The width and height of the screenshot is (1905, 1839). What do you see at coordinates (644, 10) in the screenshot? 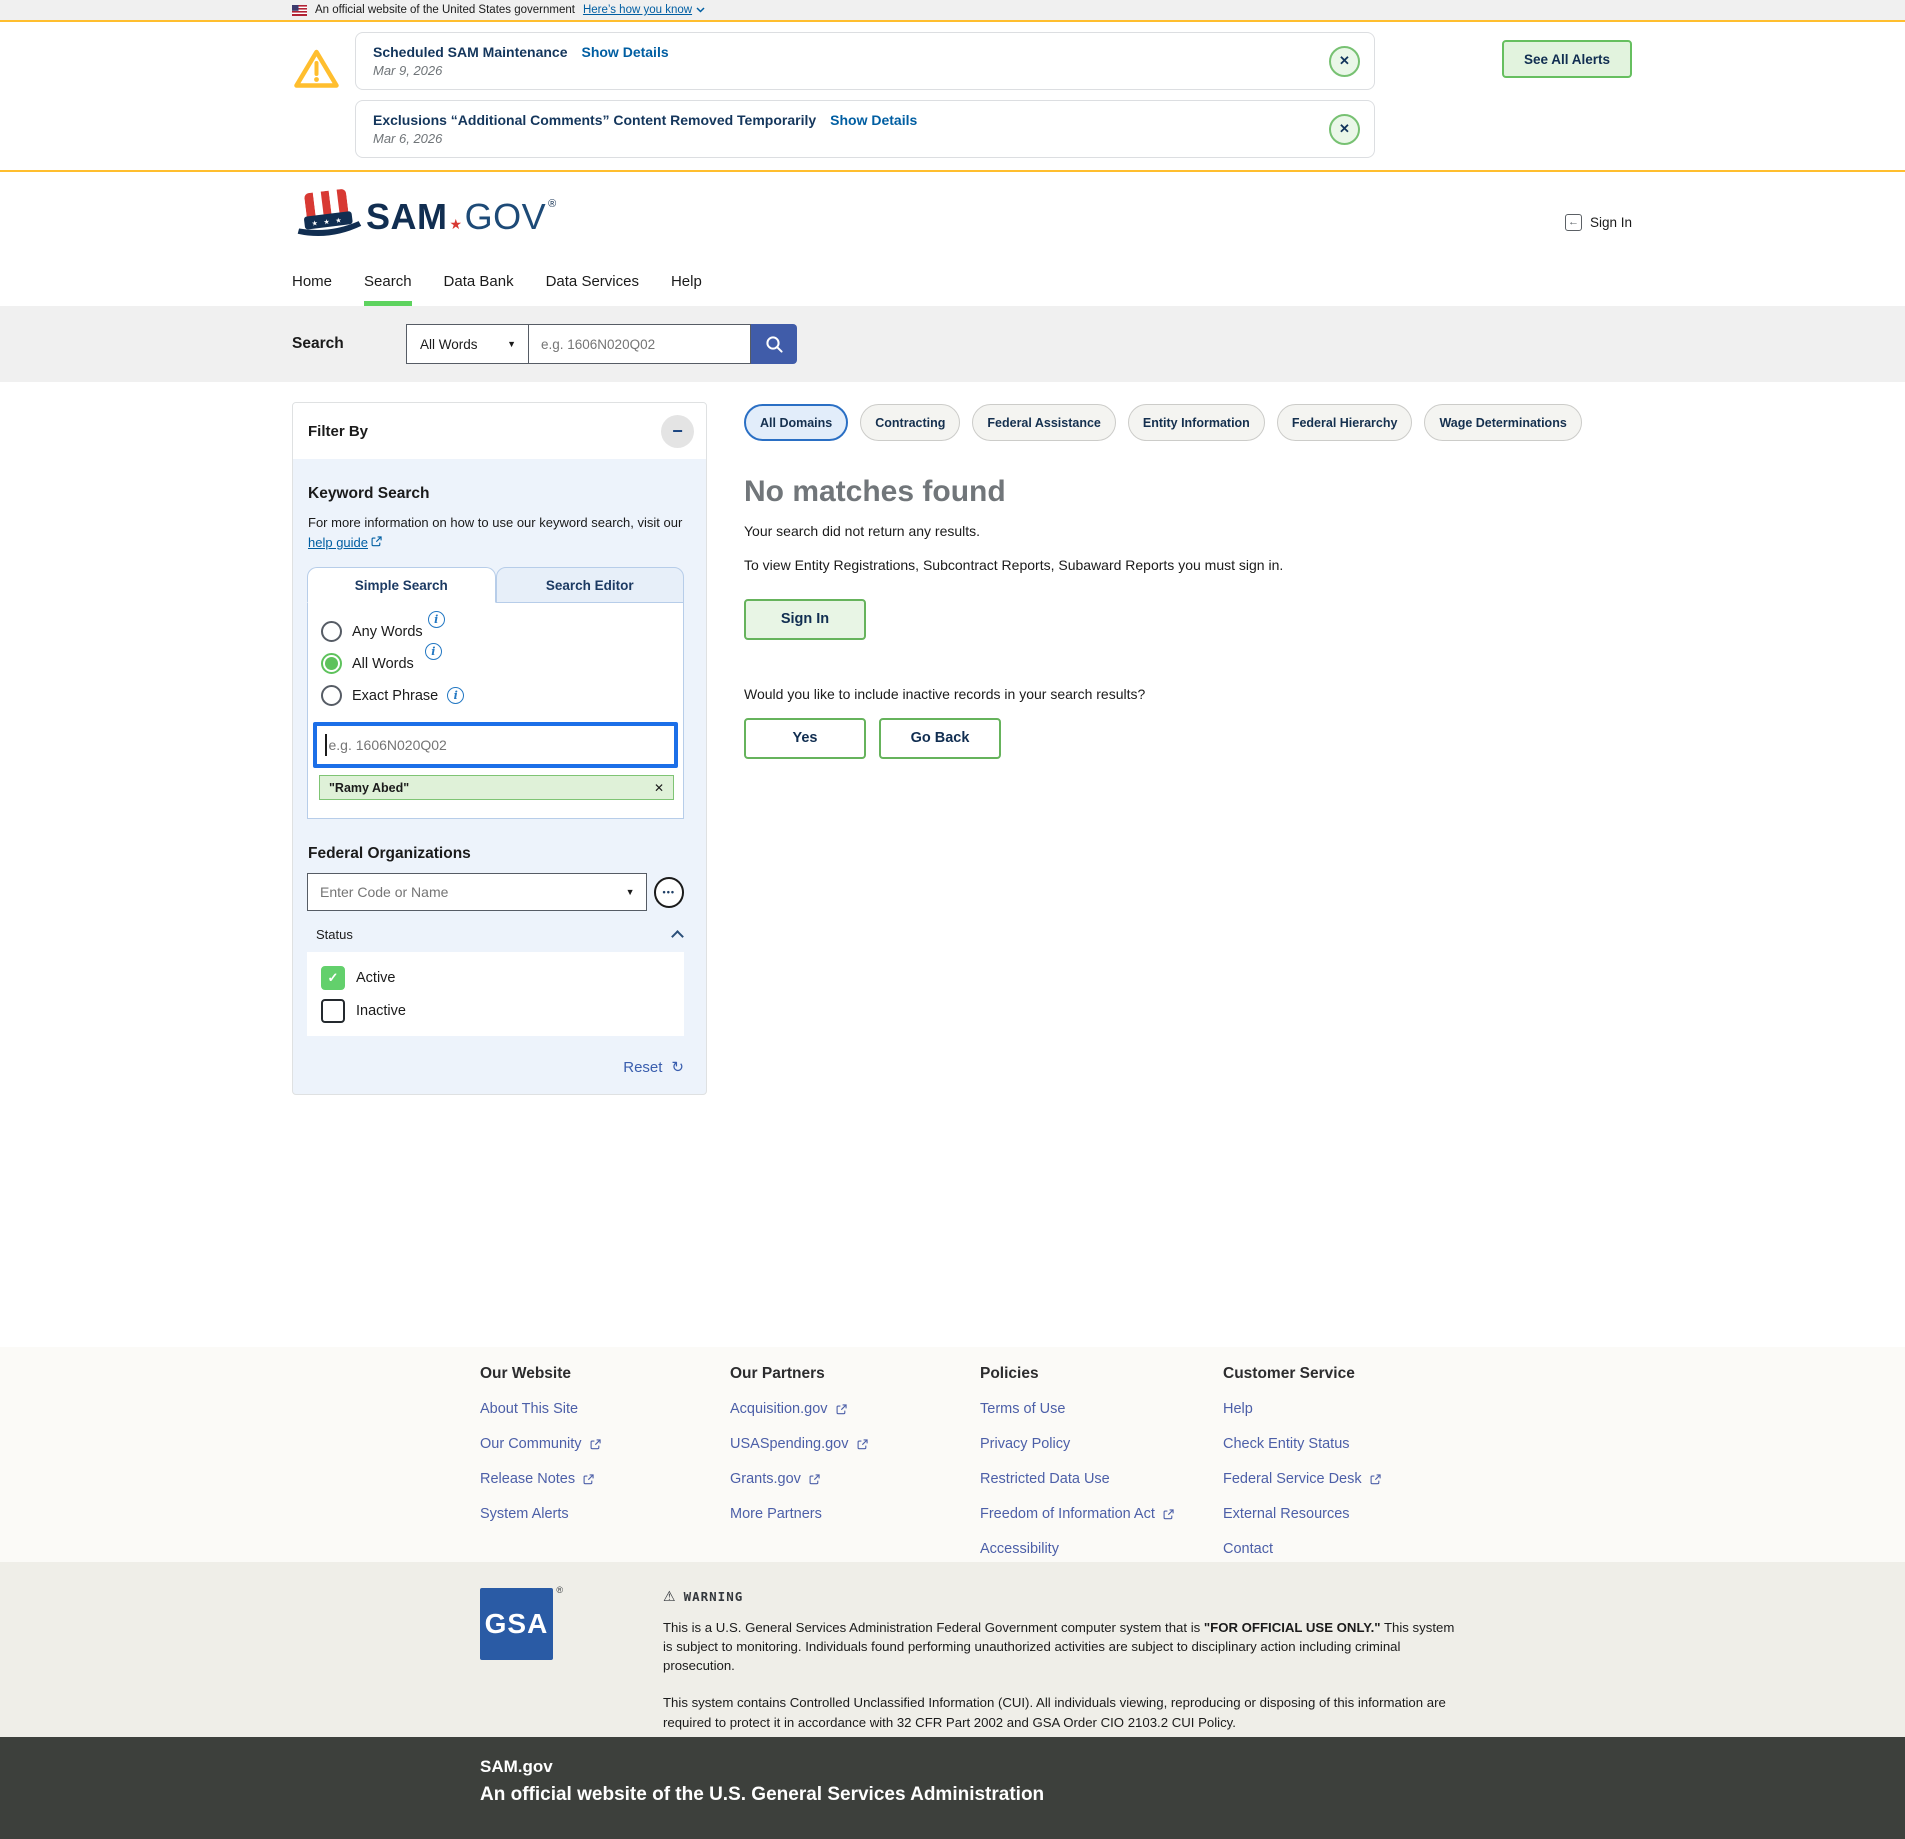
I see `how-you-know-link: Here’s how you know` at bounding box center [644, 10].